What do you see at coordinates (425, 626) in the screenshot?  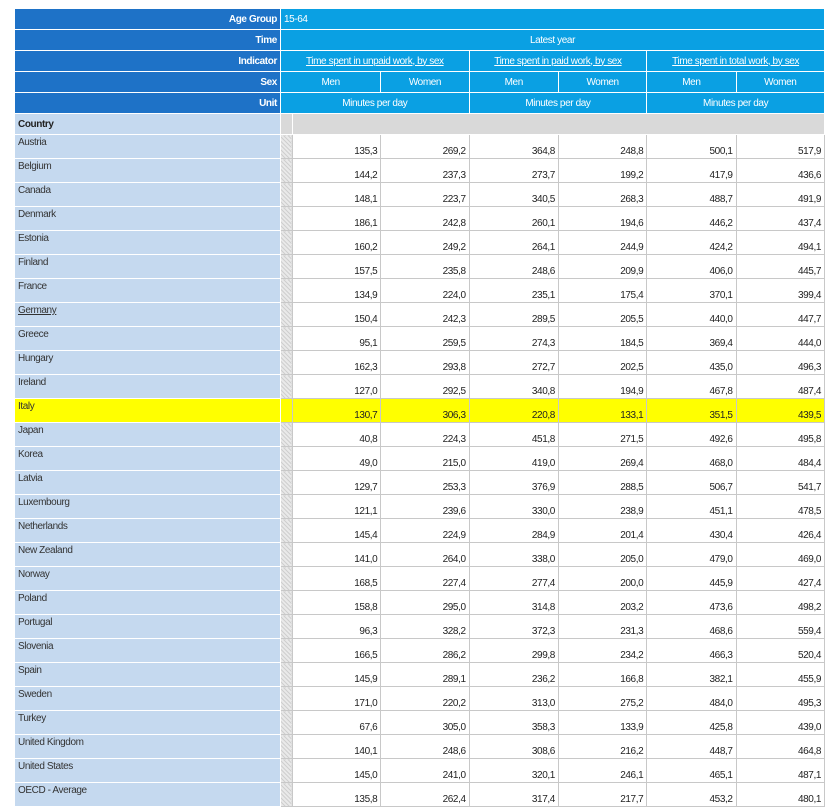 I see `value-cell: 328,2` at bounding box center [425, 626].